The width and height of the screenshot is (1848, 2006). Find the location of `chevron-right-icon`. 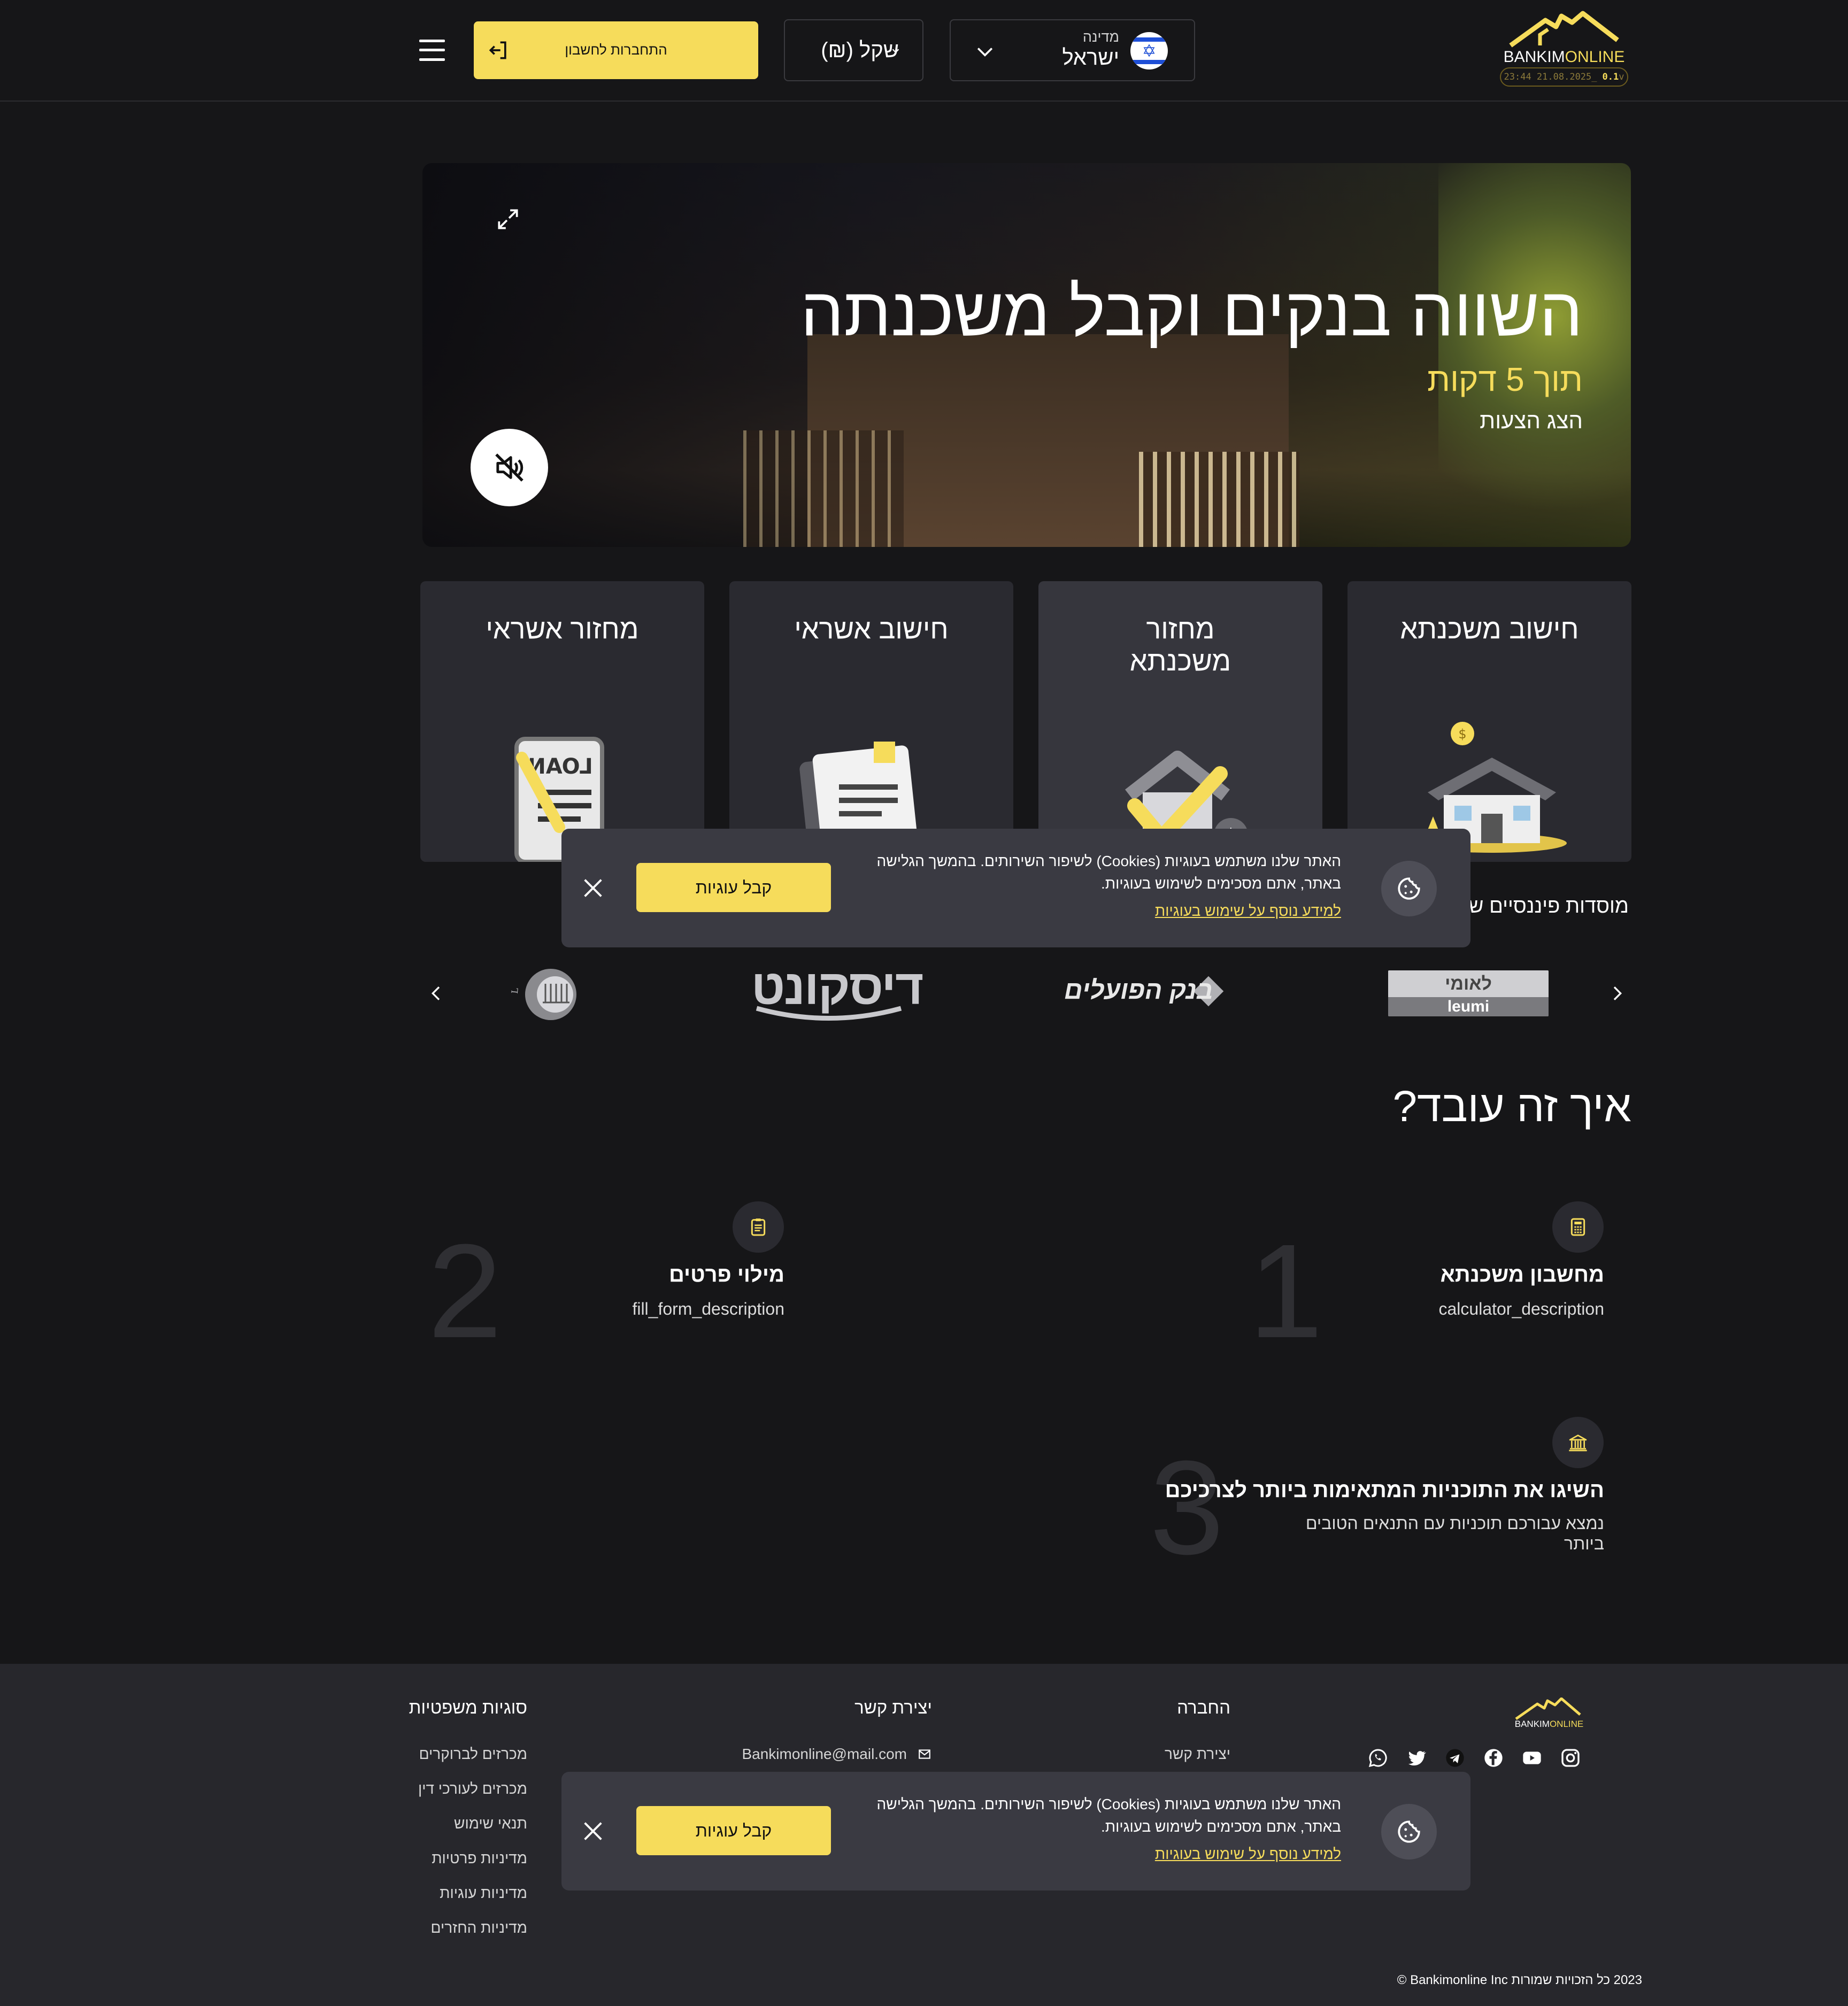

chevron-right-icon is located at coordinates (1617, 994).